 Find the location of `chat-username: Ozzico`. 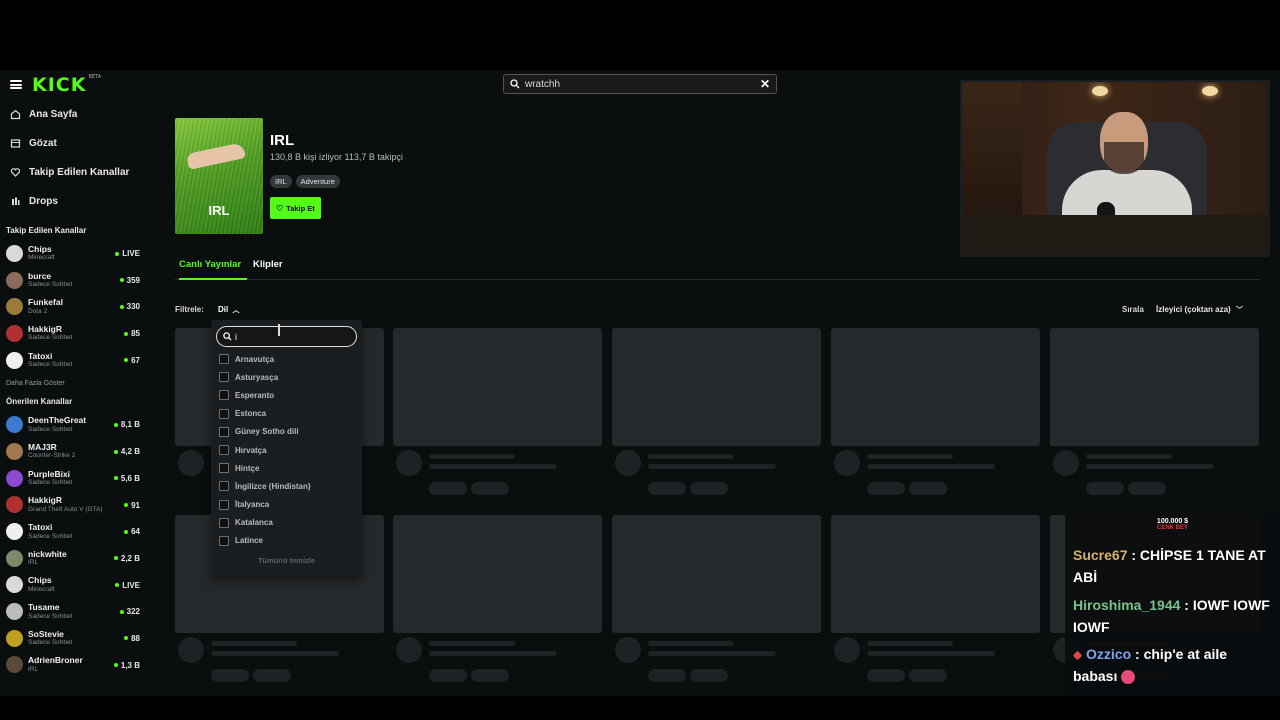

chat-username: Ozzico is located at coordinates (1109, 654).